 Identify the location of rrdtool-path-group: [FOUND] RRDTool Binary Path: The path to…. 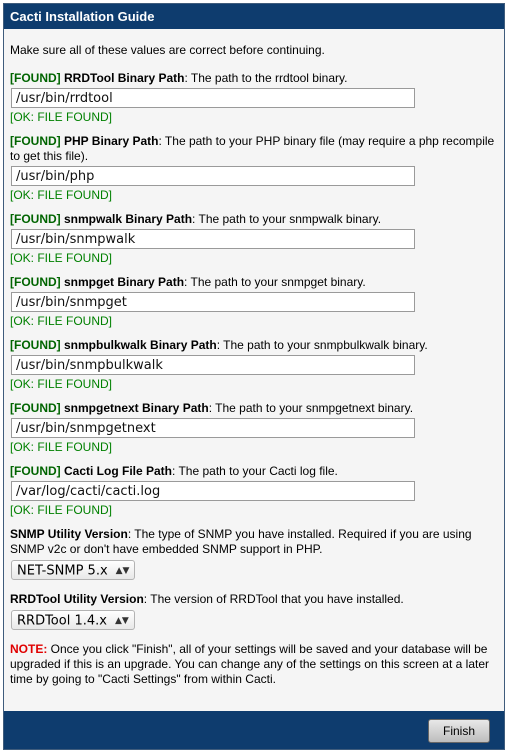
(254, 97).